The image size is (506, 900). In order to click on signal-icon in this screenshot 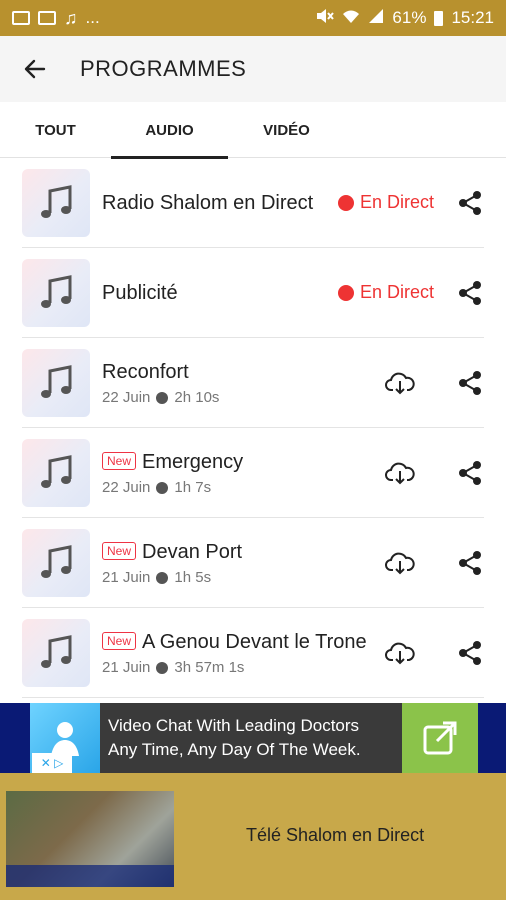, I will do `click(376, 18)`.